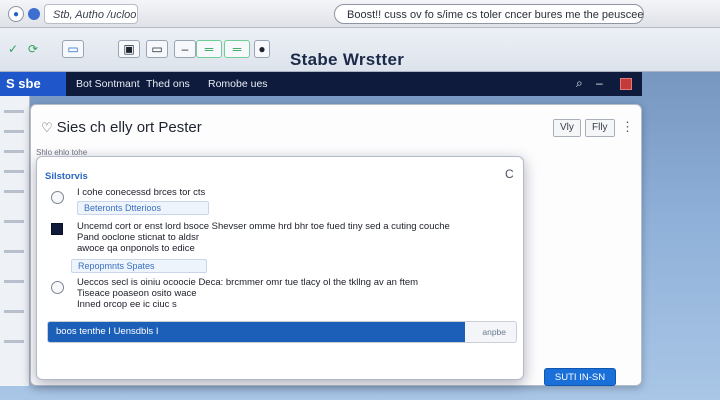 The image size is (720, 400). What do you see at coordinates (509, 174) in the screenshot?
I see `close-icon: C` at bounding box center [509, 174].